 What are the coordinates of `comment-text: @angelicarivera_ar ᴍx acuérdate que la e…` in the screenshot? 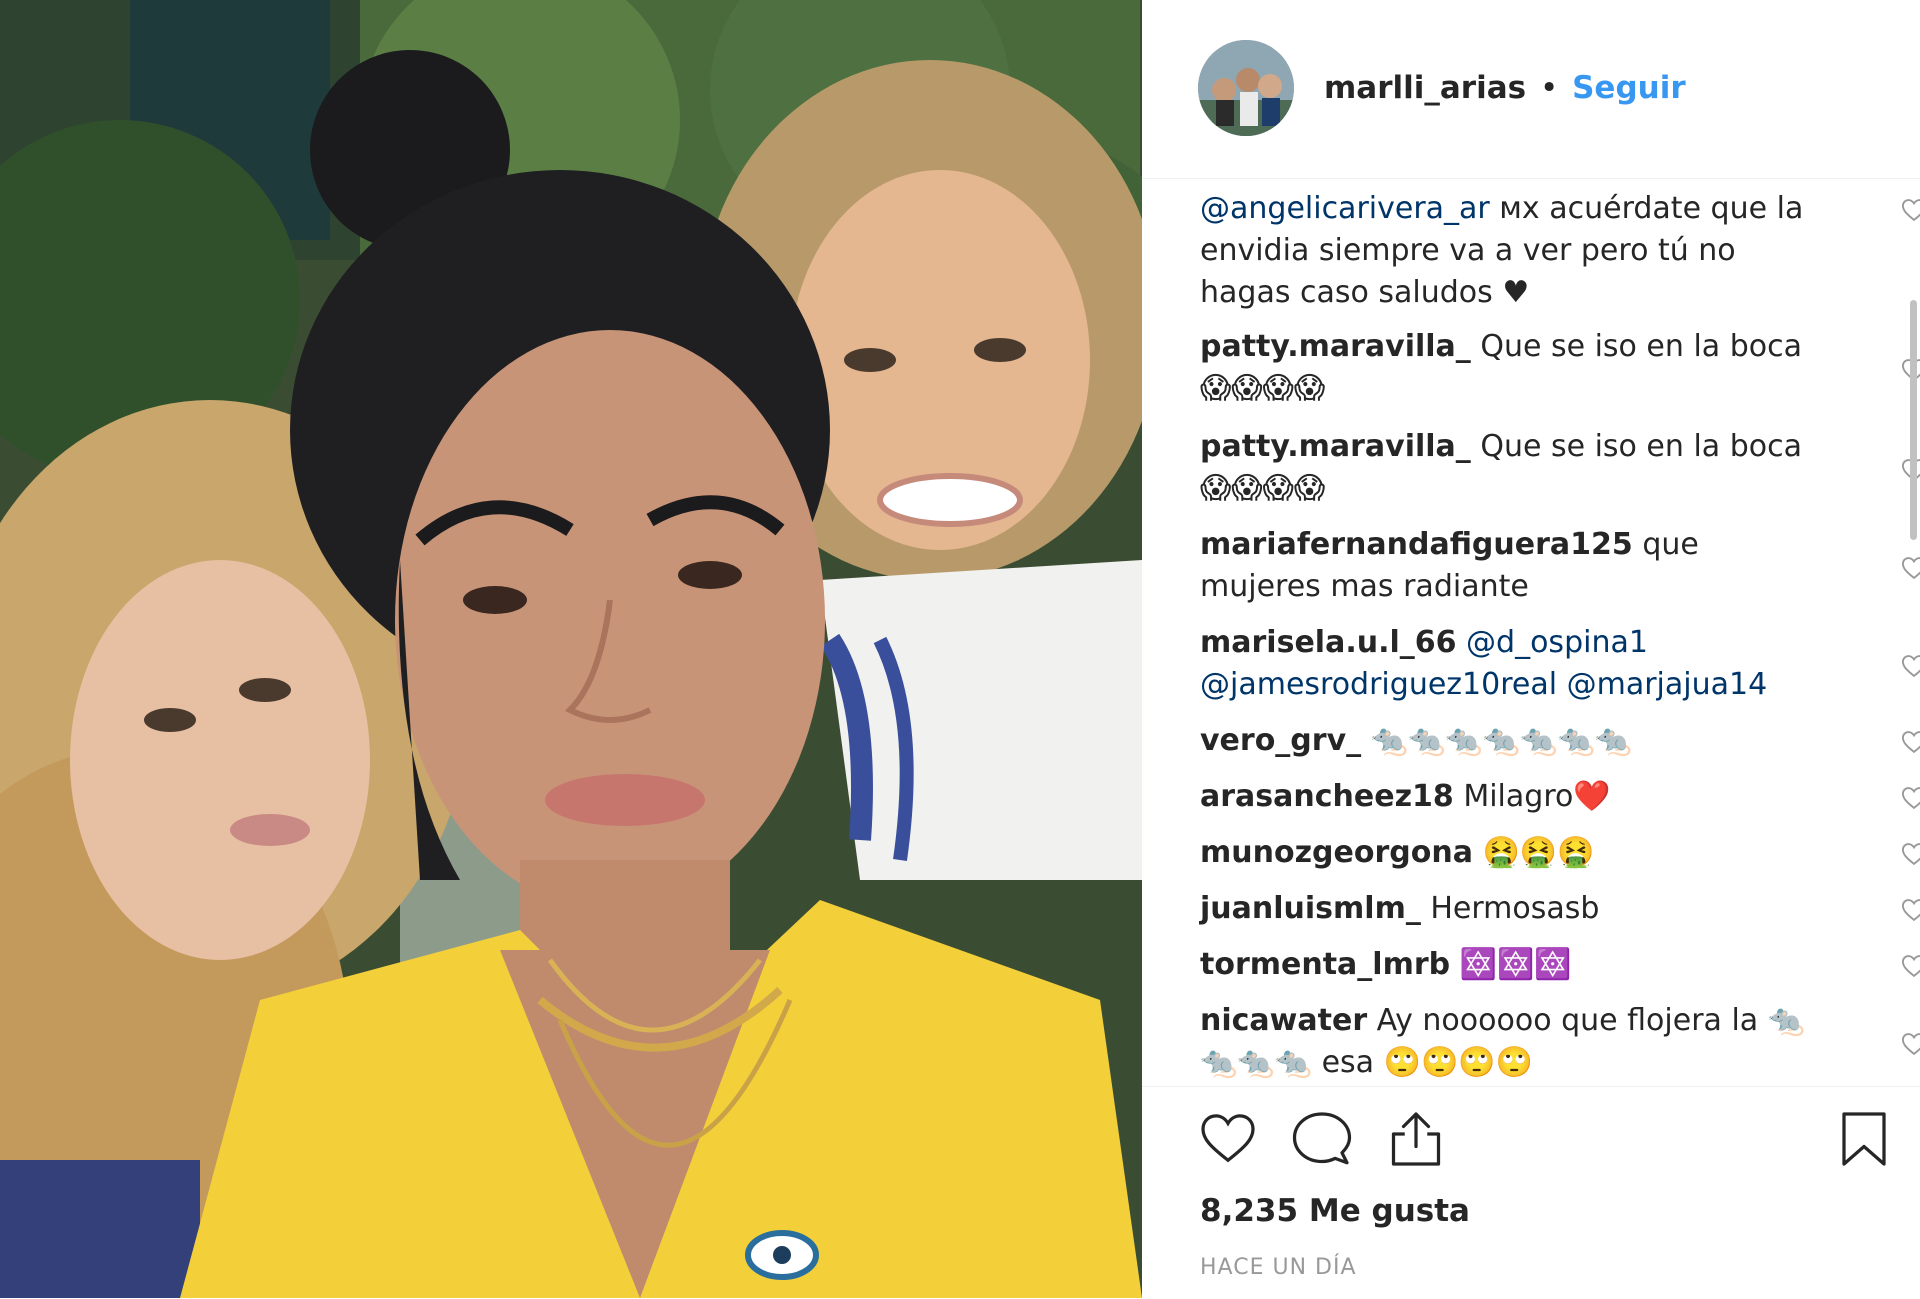 It's located at (1503, 251).